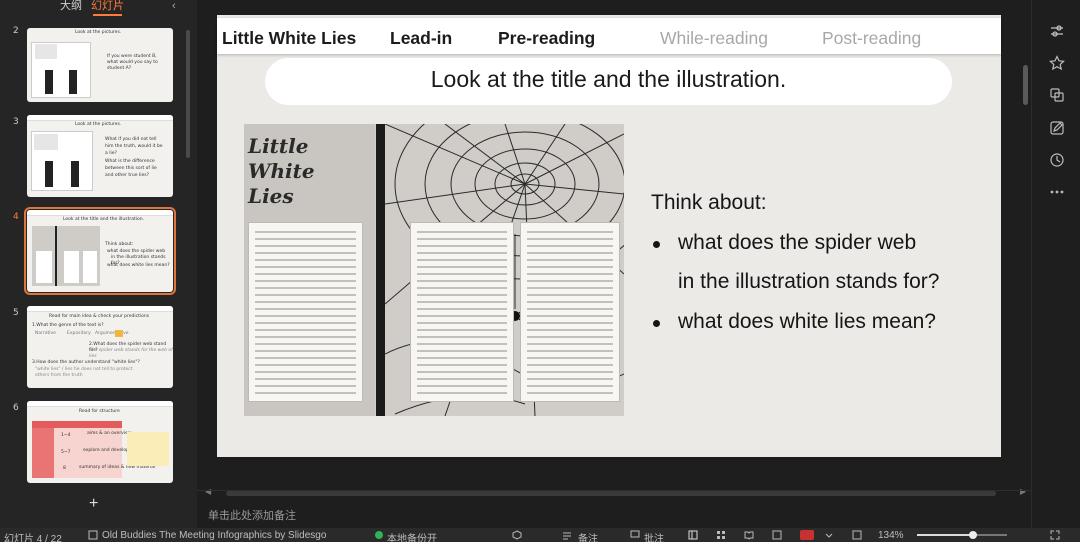 This screenshot has width=1080, height=542. Describe the element at coordinates (98, 32) in the screenshot. I see `thumbnail-title: Look at the pictures.` at that location.